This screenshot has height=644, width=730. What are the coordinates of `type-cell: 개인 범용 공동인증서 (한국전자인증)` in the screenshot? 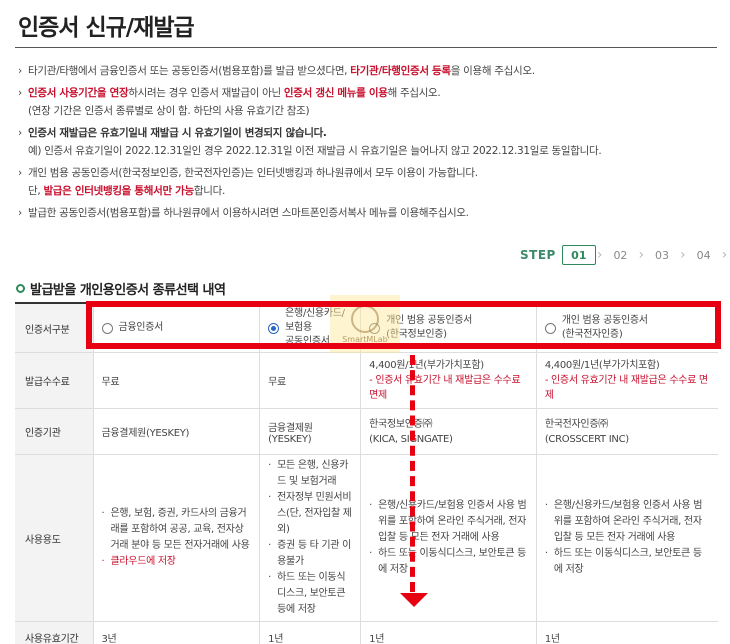 It's located at (627, 327).